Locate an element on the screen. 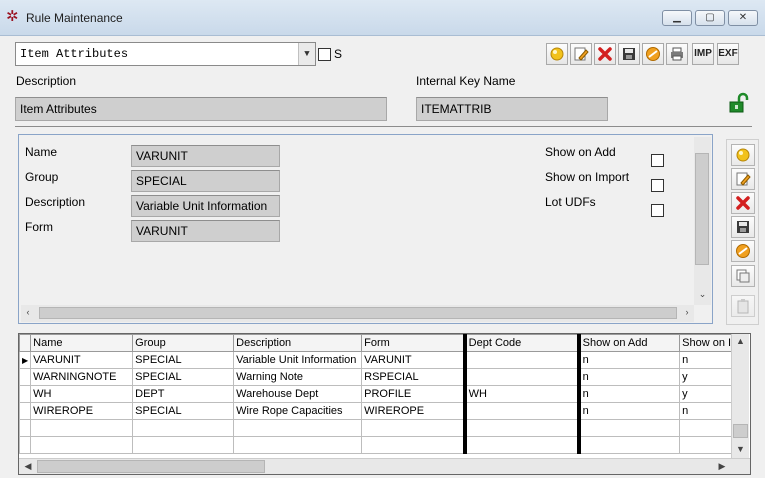 Image resolution: width=765 pixels, height=478 pixels. scroll-down-icon: ▼ is located at coordinates (740, 449).